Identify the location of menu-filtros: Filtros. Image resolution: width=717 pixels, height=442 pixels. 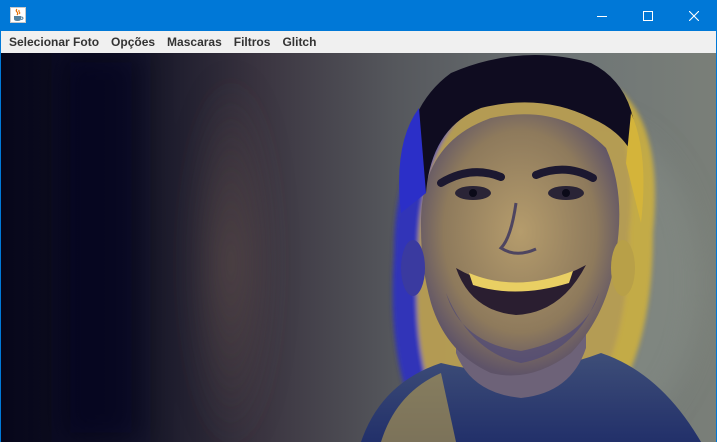
(252, 42).